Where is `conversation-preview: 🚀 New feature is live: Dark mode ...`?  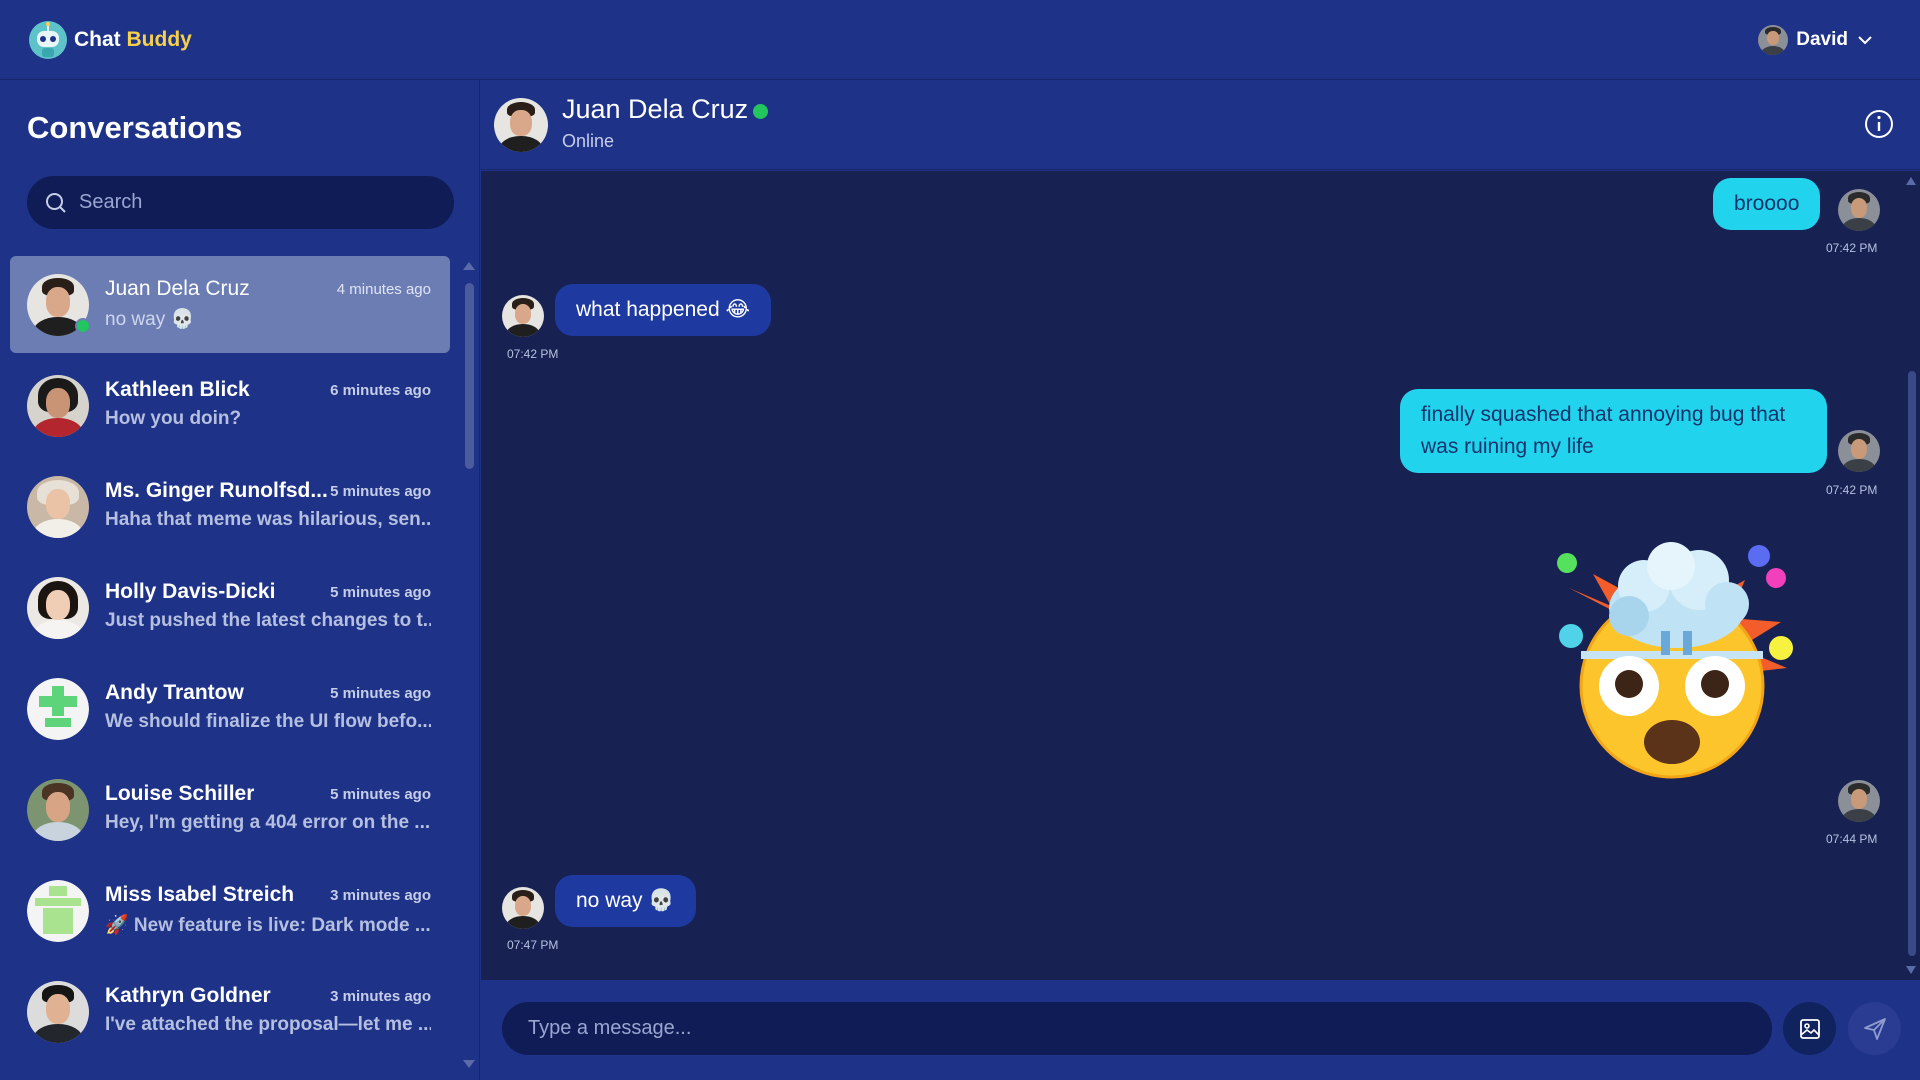
conversation-preview: 🚀 New feature is live: Dark mode ... is located at coordinates (268, 925).